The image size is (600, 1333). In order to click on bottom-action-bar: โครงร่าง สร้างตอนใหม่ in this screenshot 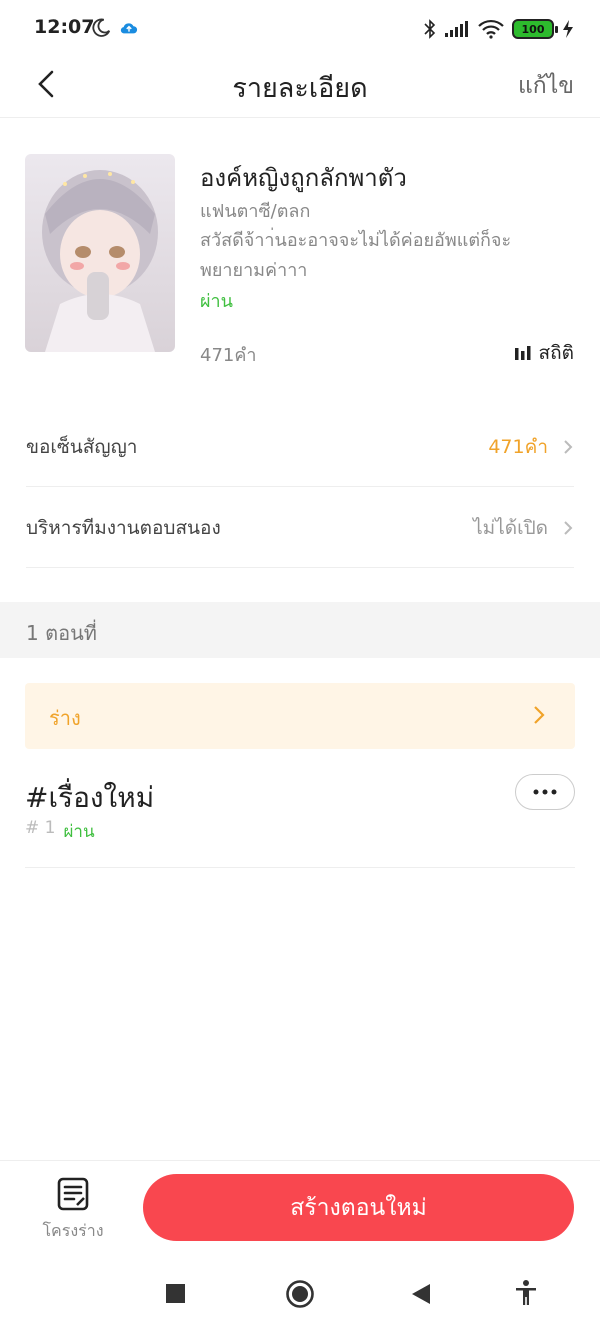, I will do `click(300, 1207)`.